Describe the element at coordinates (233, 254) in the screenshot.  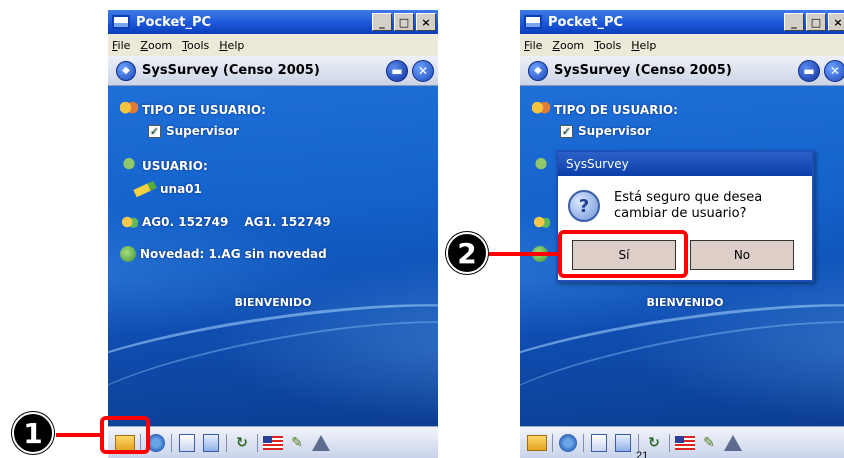
I see `novelty-text: Novedad: 1.AG sin novedad` at that location.